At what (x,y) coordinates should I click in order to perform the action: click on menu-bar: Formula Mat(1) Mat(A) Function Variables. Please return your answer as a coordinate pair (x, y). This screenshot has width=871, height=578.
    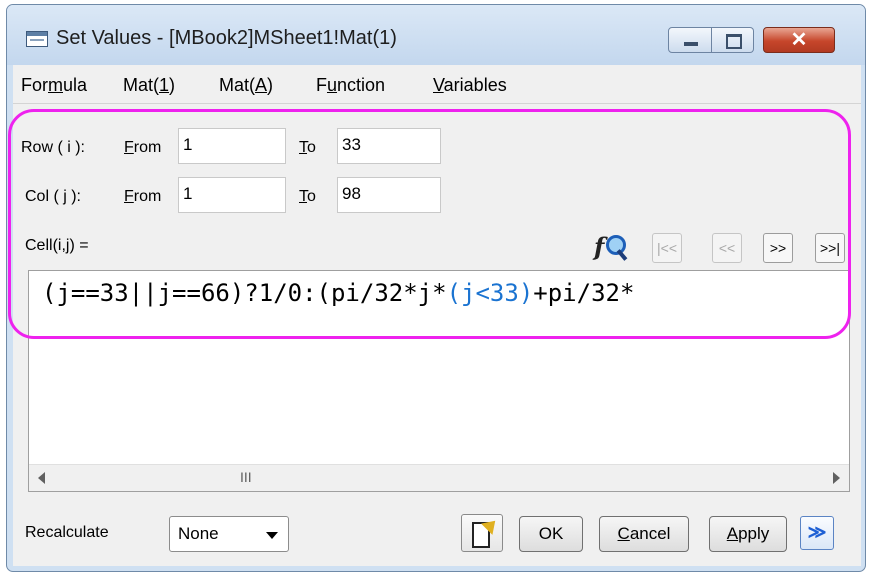
    Looking at the image, I should click on (437, 84).